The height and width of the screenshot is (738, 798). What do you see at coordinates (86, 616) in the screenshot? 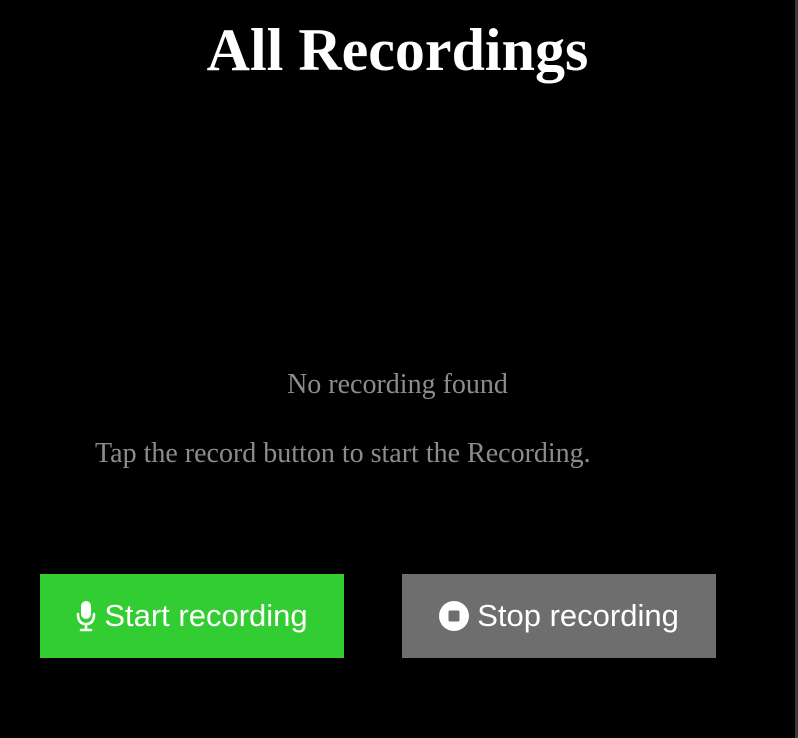
I see `microphone-icon` at bounding box center [86, 616].